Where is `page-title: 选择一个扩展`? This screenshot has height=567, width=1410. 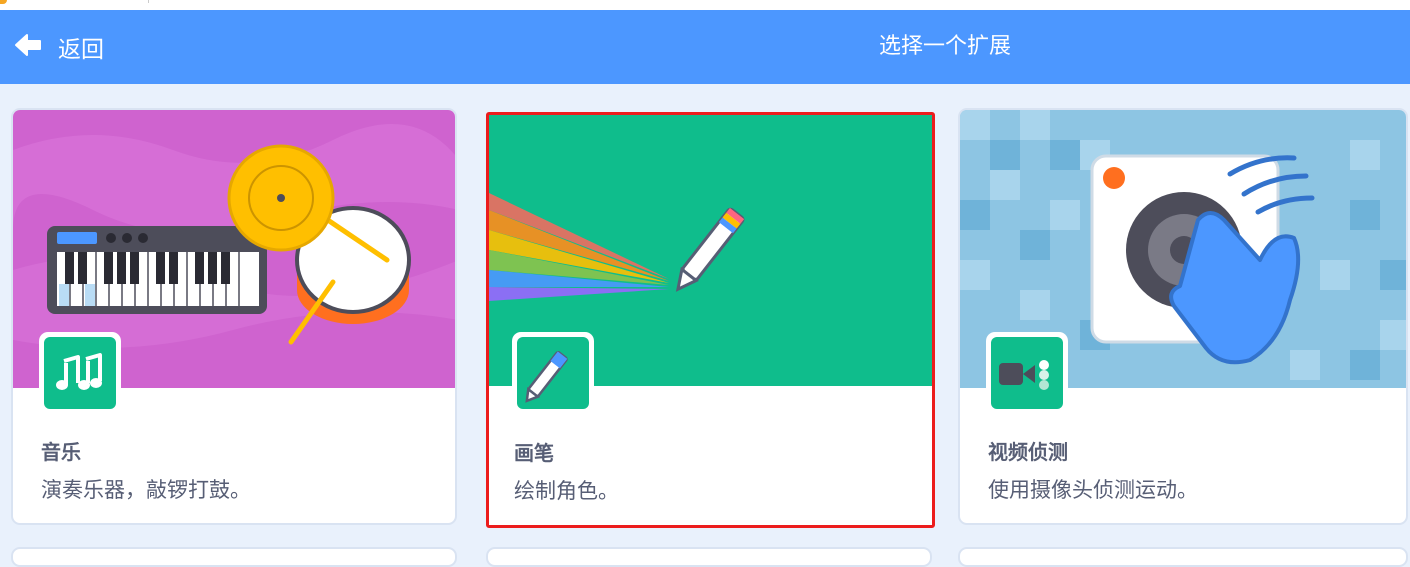 page-title: 选择一个扩展 is located at coordinates (944, 46).